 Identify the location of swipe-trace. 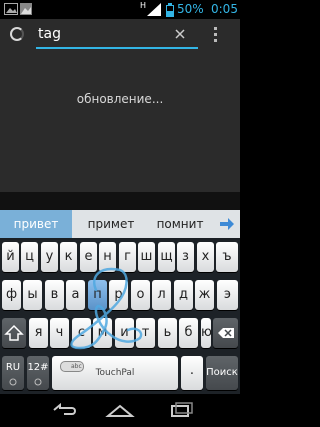
(106, 308).